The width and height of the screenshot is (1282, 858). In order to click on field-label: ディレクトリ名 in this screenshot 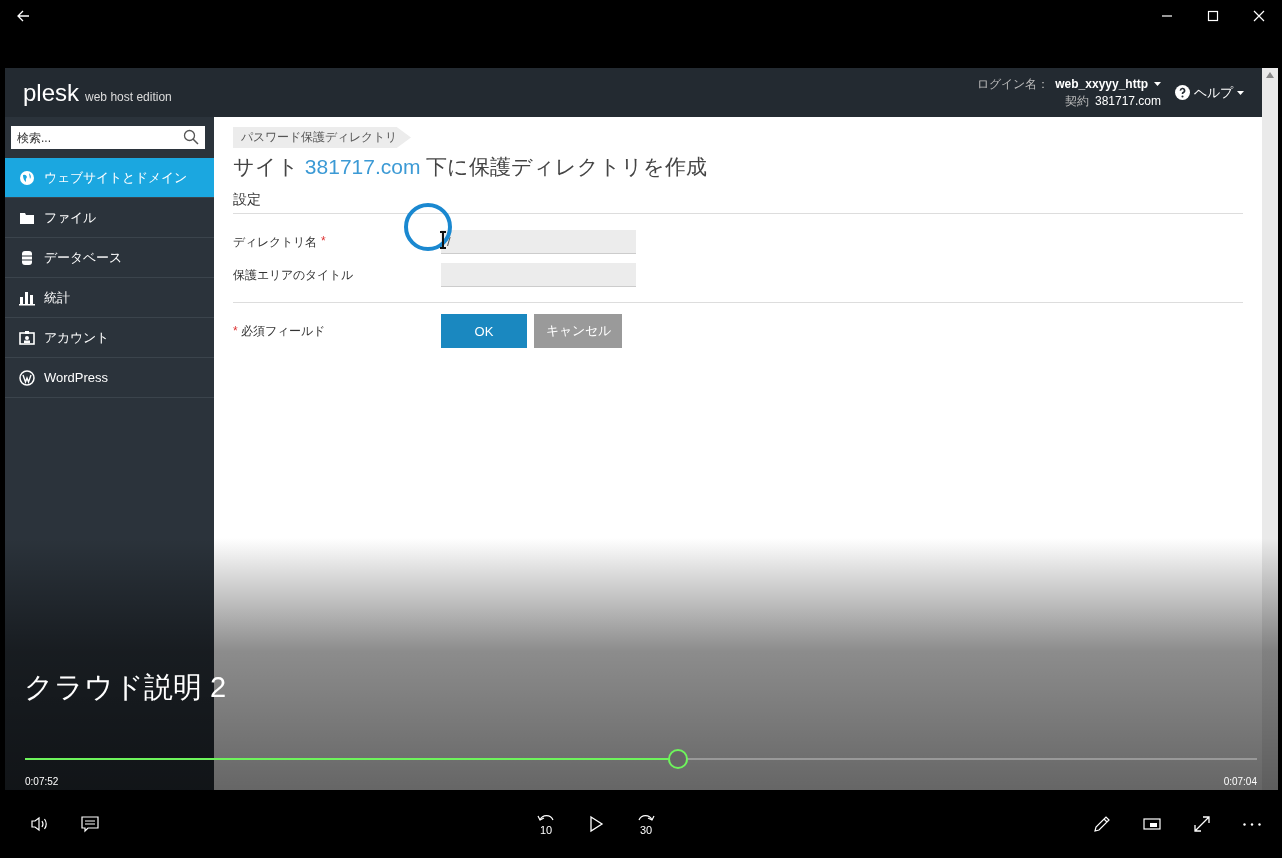, I will do `click(275, 242)`.